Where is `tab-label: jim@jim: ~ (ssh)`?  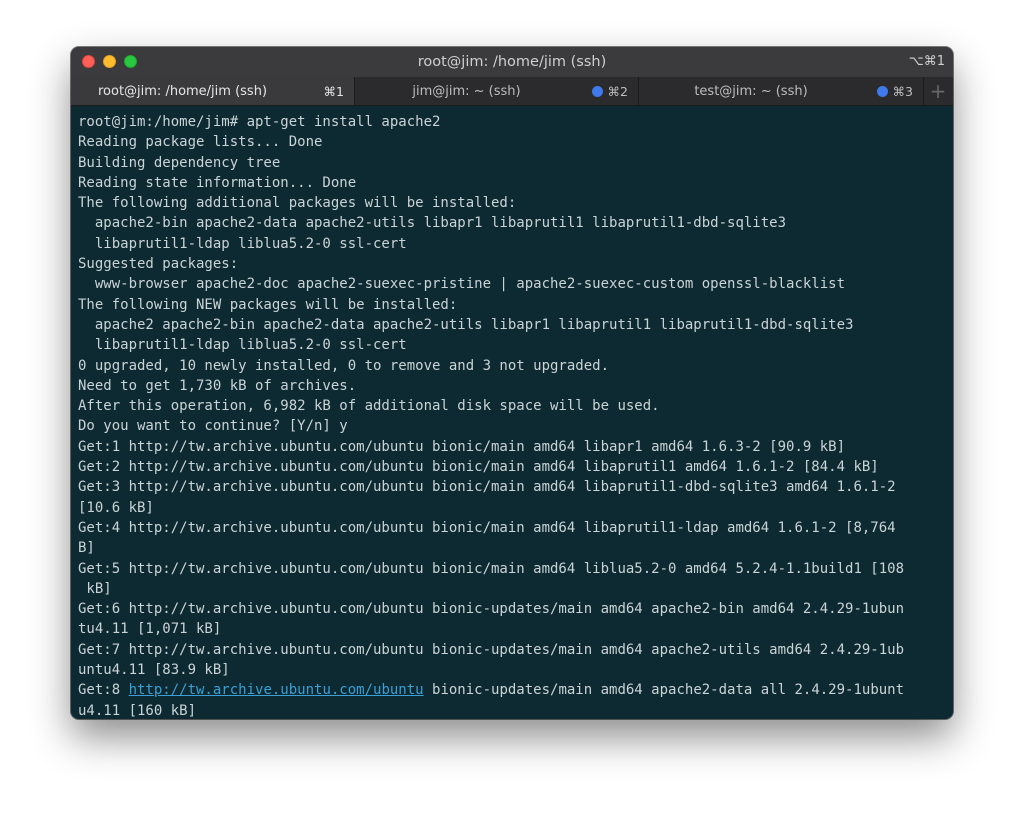 tab-label: jim@jim: ~ (ssh) is located at coordinates (466, 91).